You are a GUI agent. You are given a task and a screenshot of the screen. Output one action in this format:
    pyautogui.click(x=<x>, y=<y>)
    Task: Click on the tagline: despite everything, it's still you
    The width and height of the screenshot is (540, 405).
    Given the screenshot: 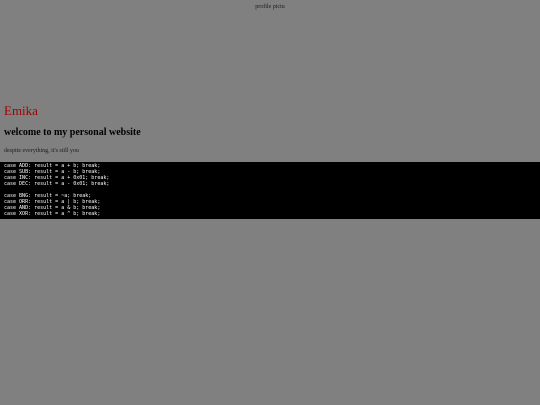 What is the action you would take?
    pyautogui.click(x=41, y=151)
    